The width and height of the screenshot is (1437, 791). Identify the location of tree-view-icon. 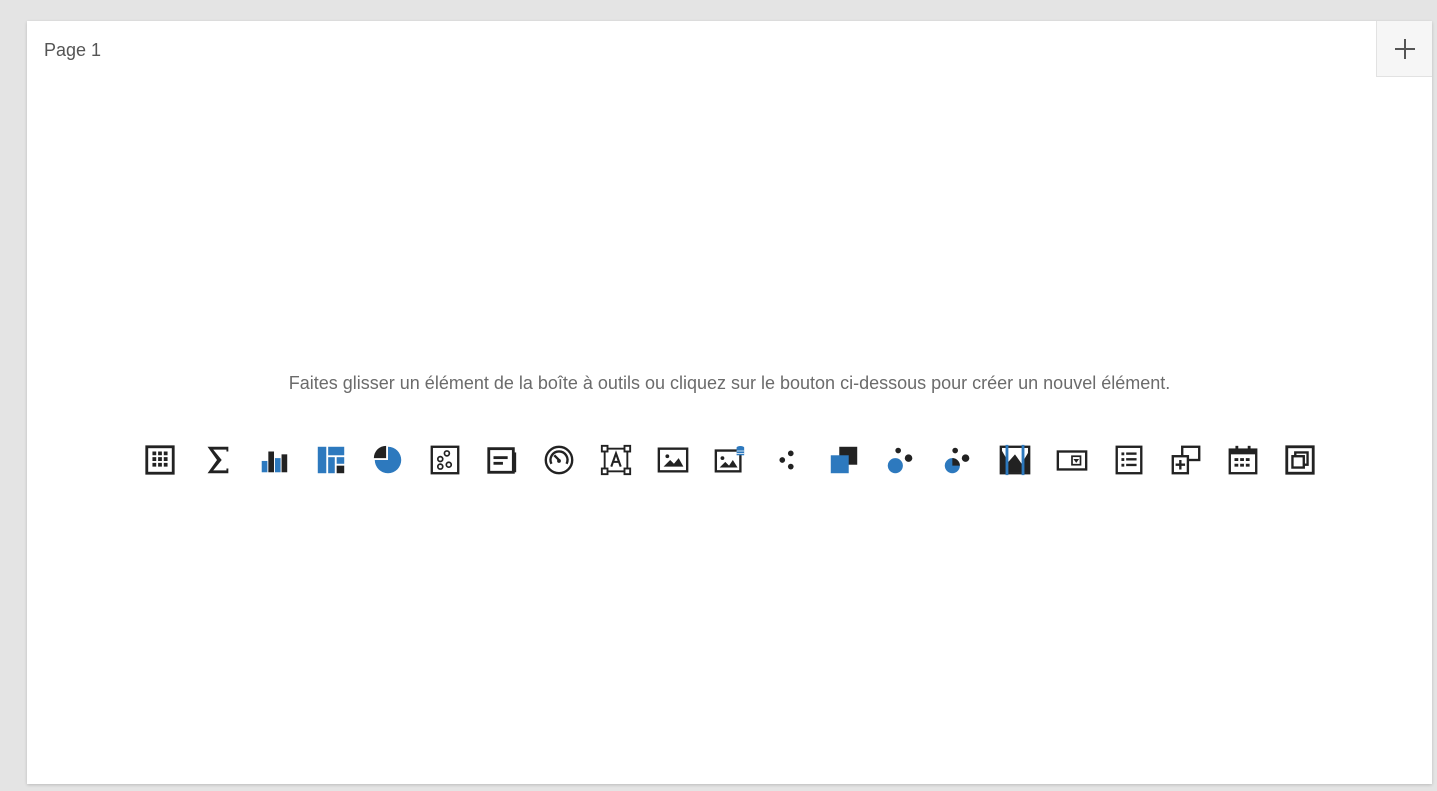
(1185, 460).